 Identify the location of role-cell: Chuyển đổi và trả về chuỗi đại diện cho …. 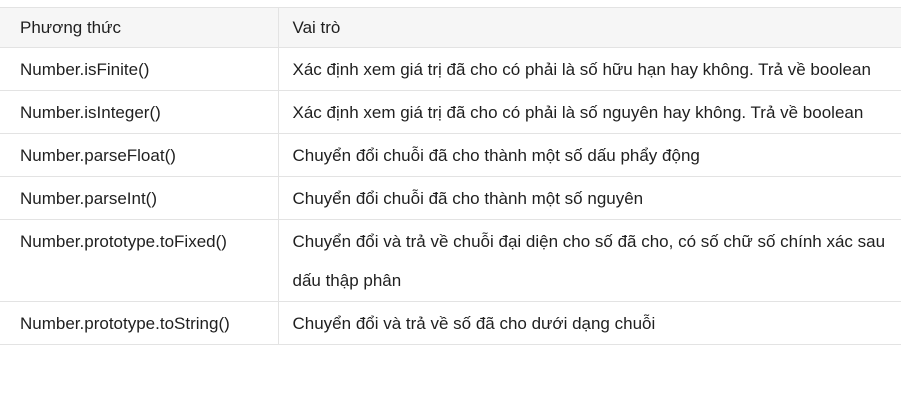
(589, 260).